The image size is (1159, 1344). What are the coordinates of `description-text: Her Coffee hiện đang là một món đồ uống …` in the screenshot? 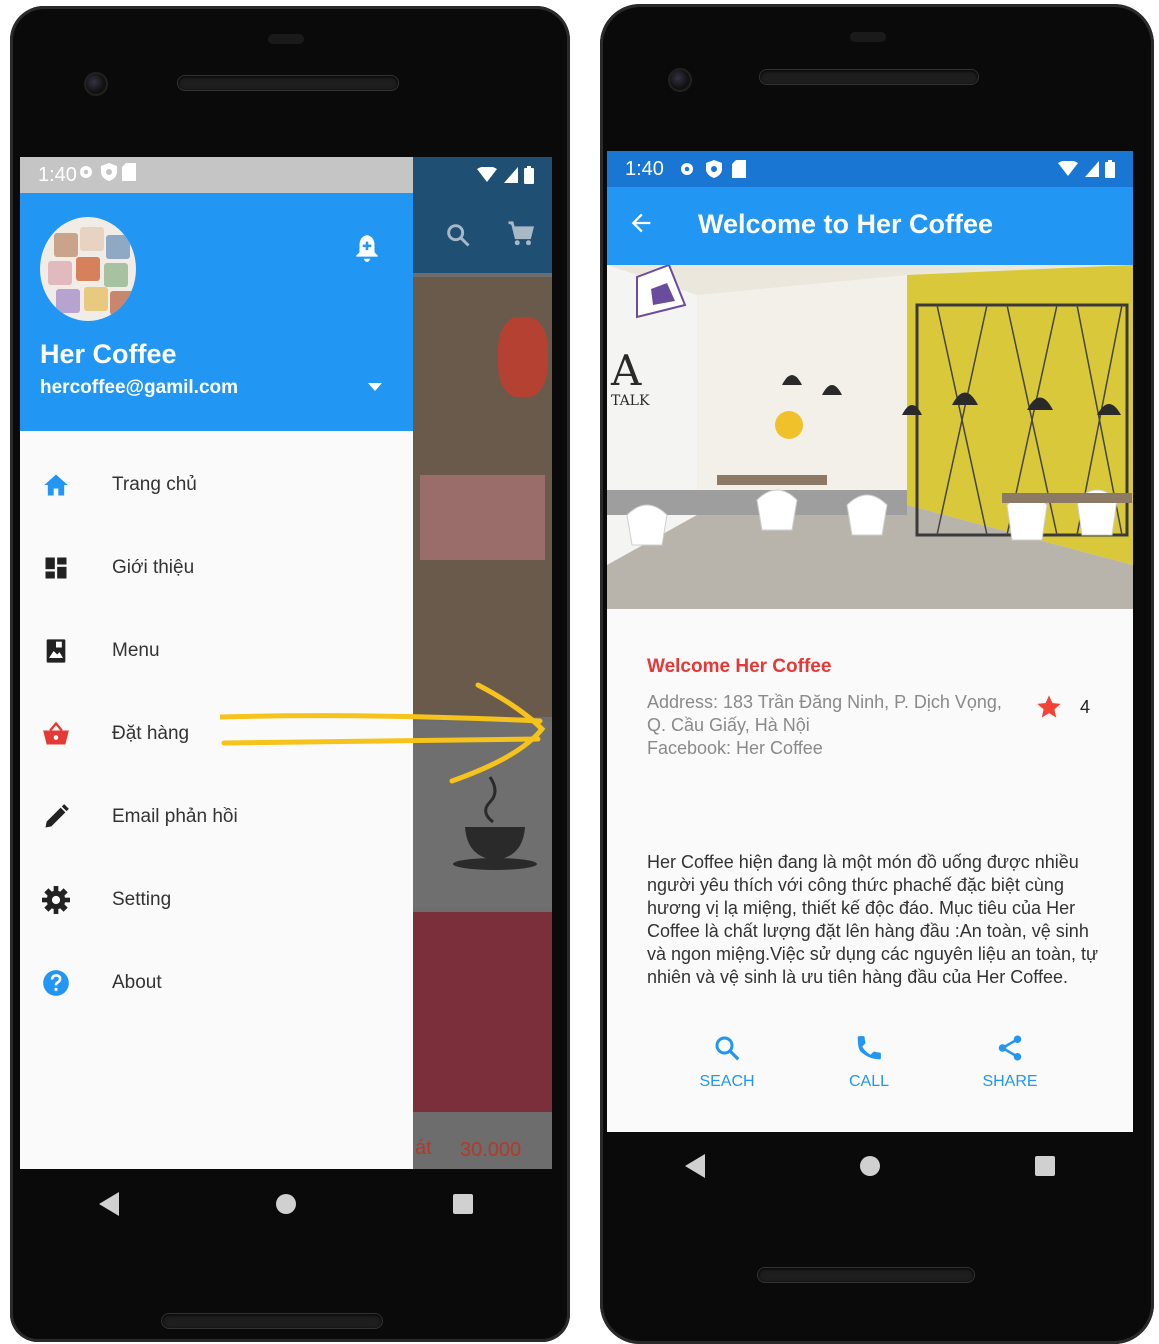 It's located at (873, 919).